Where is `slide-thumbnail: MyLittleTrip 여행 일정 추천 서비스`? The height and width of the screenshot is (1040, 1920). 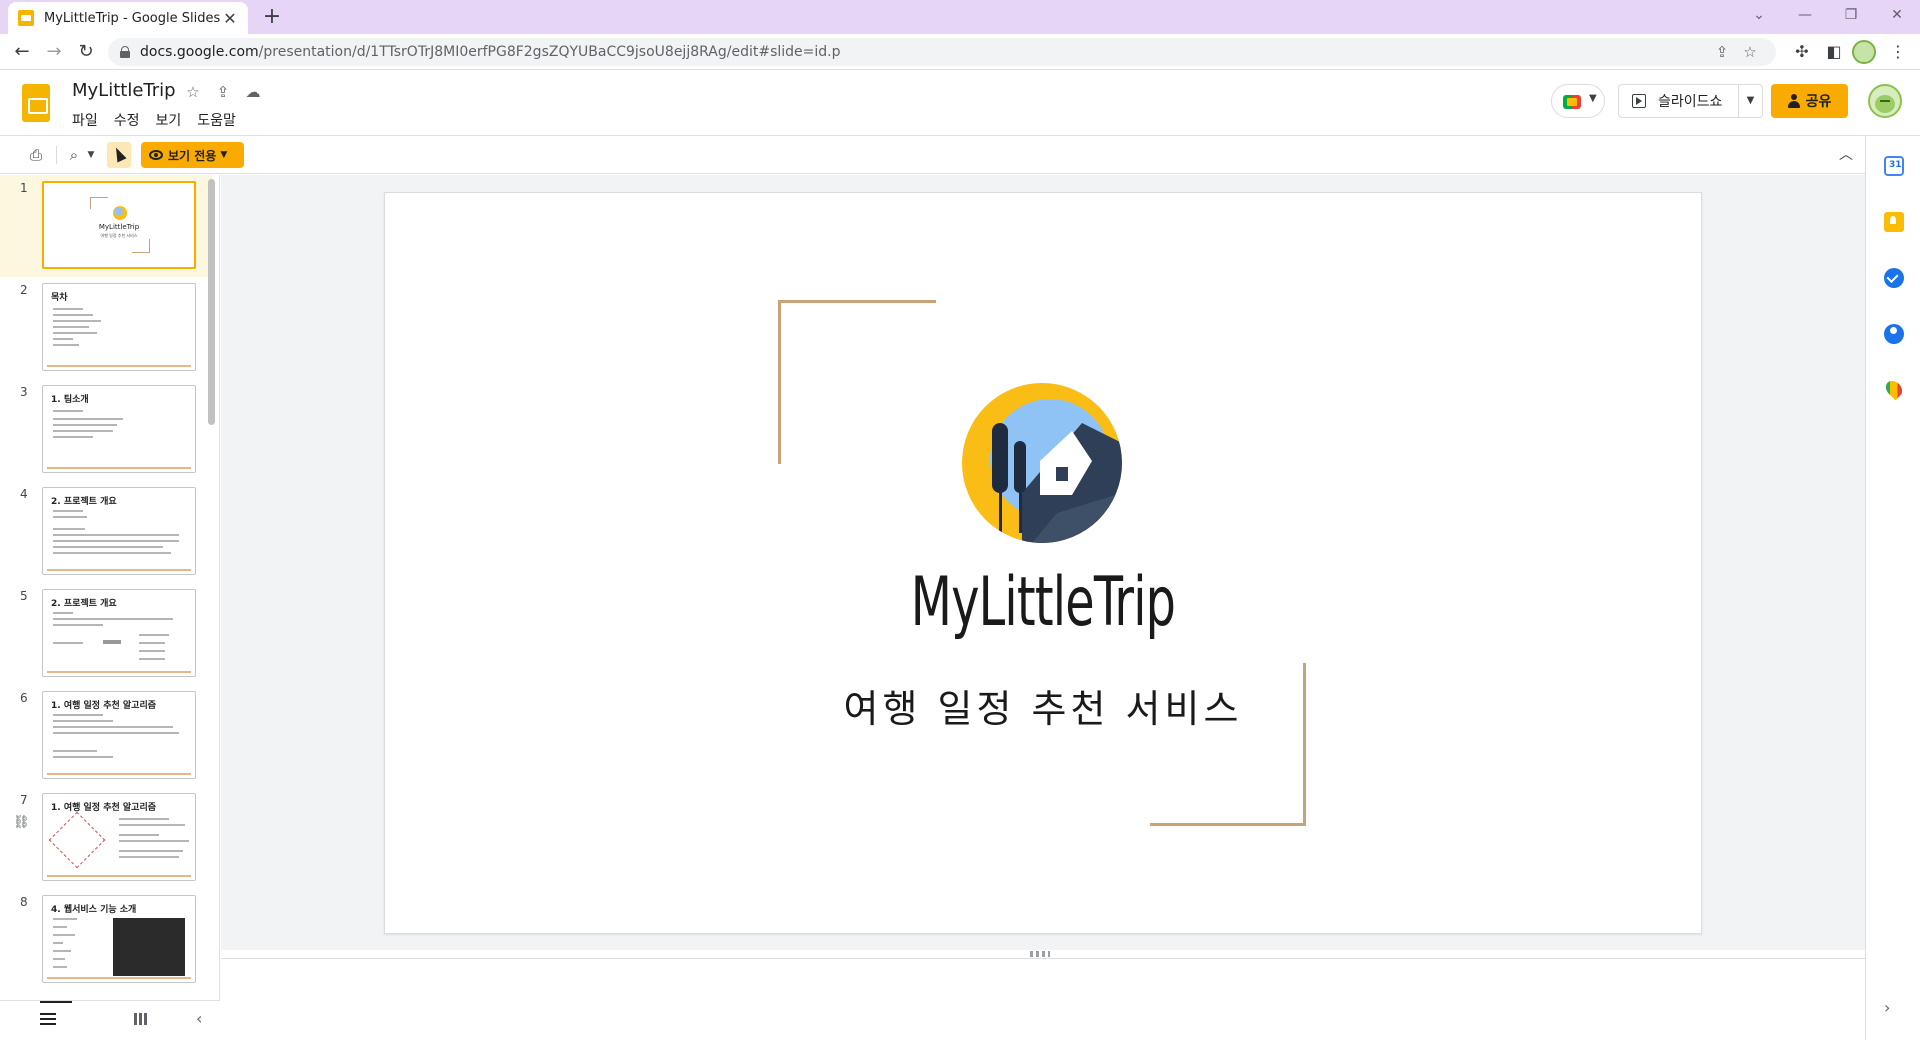
slide-thumbnail: MyLittleTrip 여행 일정 추천 서비스 is located at coordinates (119, 225).